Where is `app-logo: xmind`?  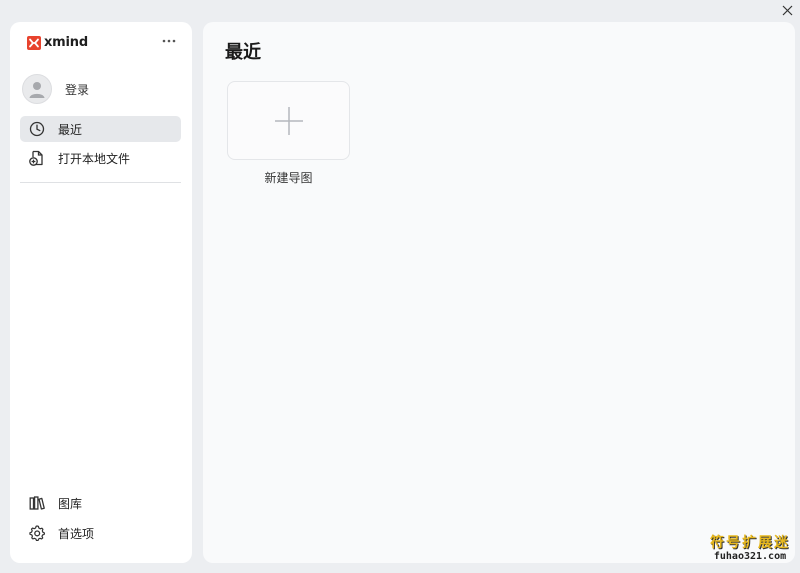 app-logo: xmind is located at coordinates (57, 42).